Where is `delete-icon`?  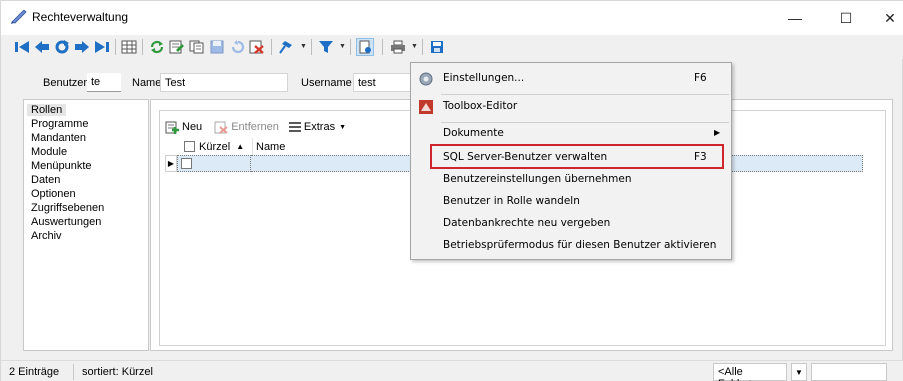
delete-icon is located at coordinates (257, 47).